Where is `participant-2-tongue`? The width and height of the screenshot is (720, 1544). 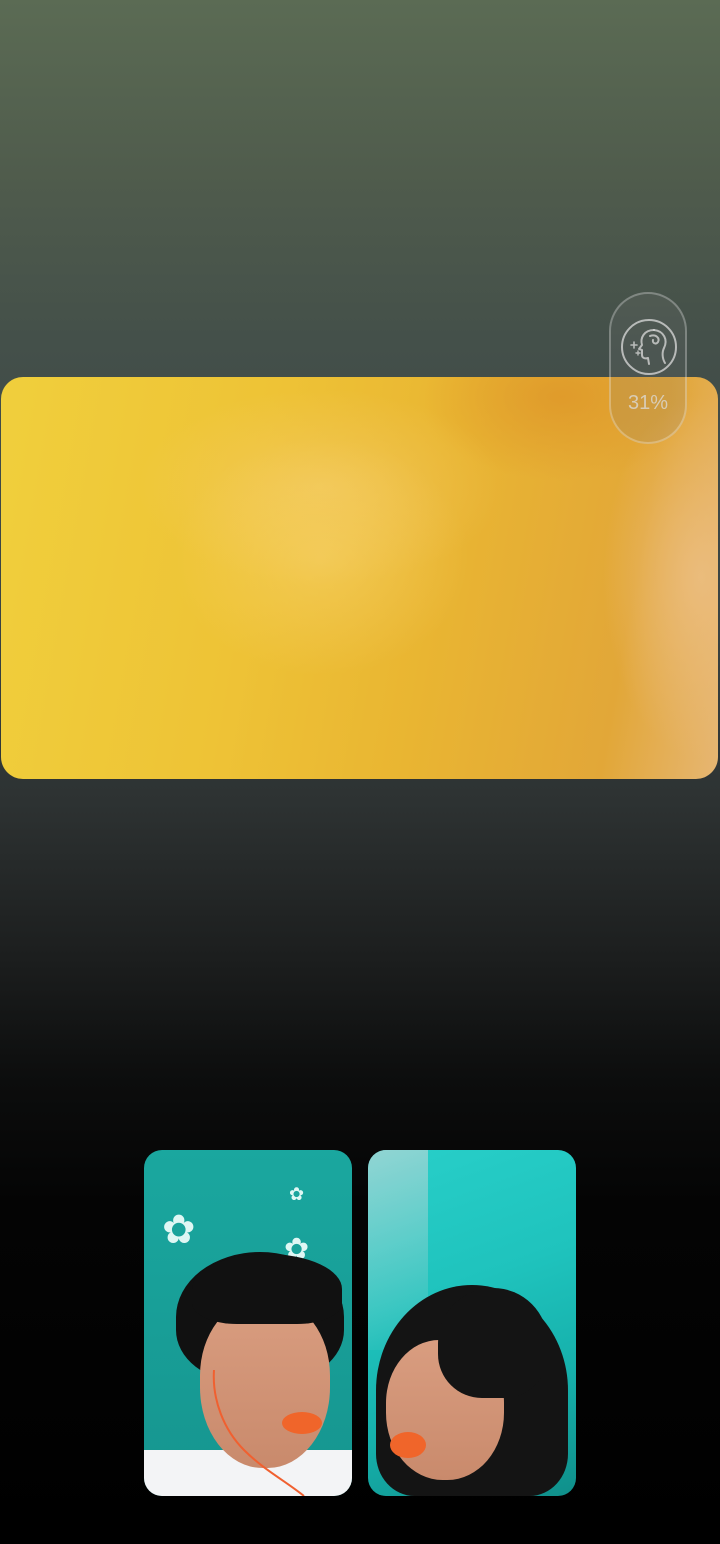 participant-2-tongue is located at coordinates (408, 1445).